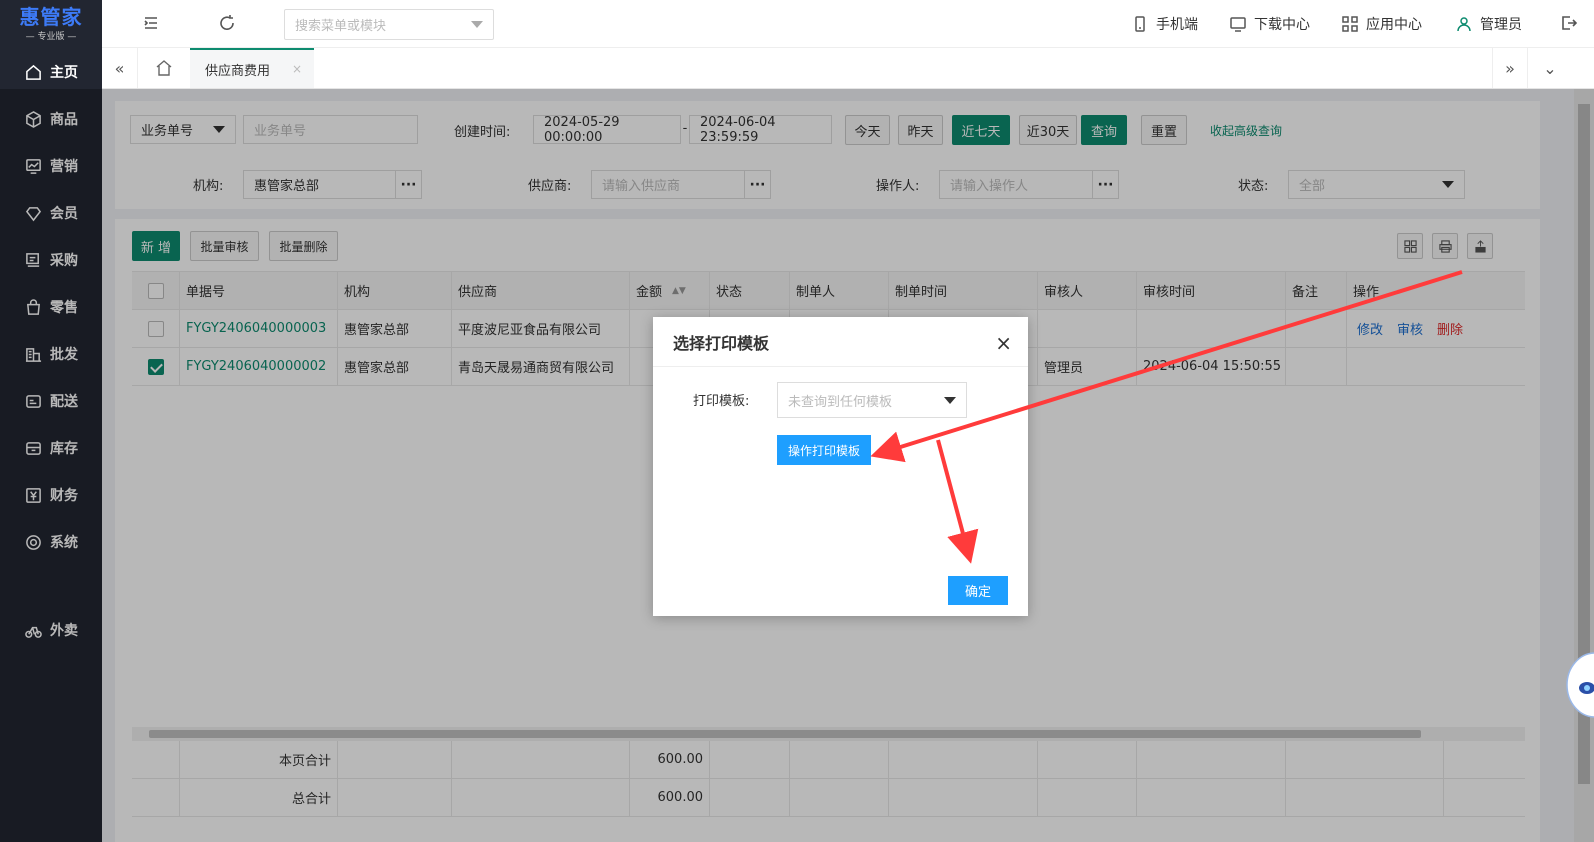 The height and width of the screenshot is (842, 1594). I want to click on download-center-link: 下载中心, so click(1270, 24).